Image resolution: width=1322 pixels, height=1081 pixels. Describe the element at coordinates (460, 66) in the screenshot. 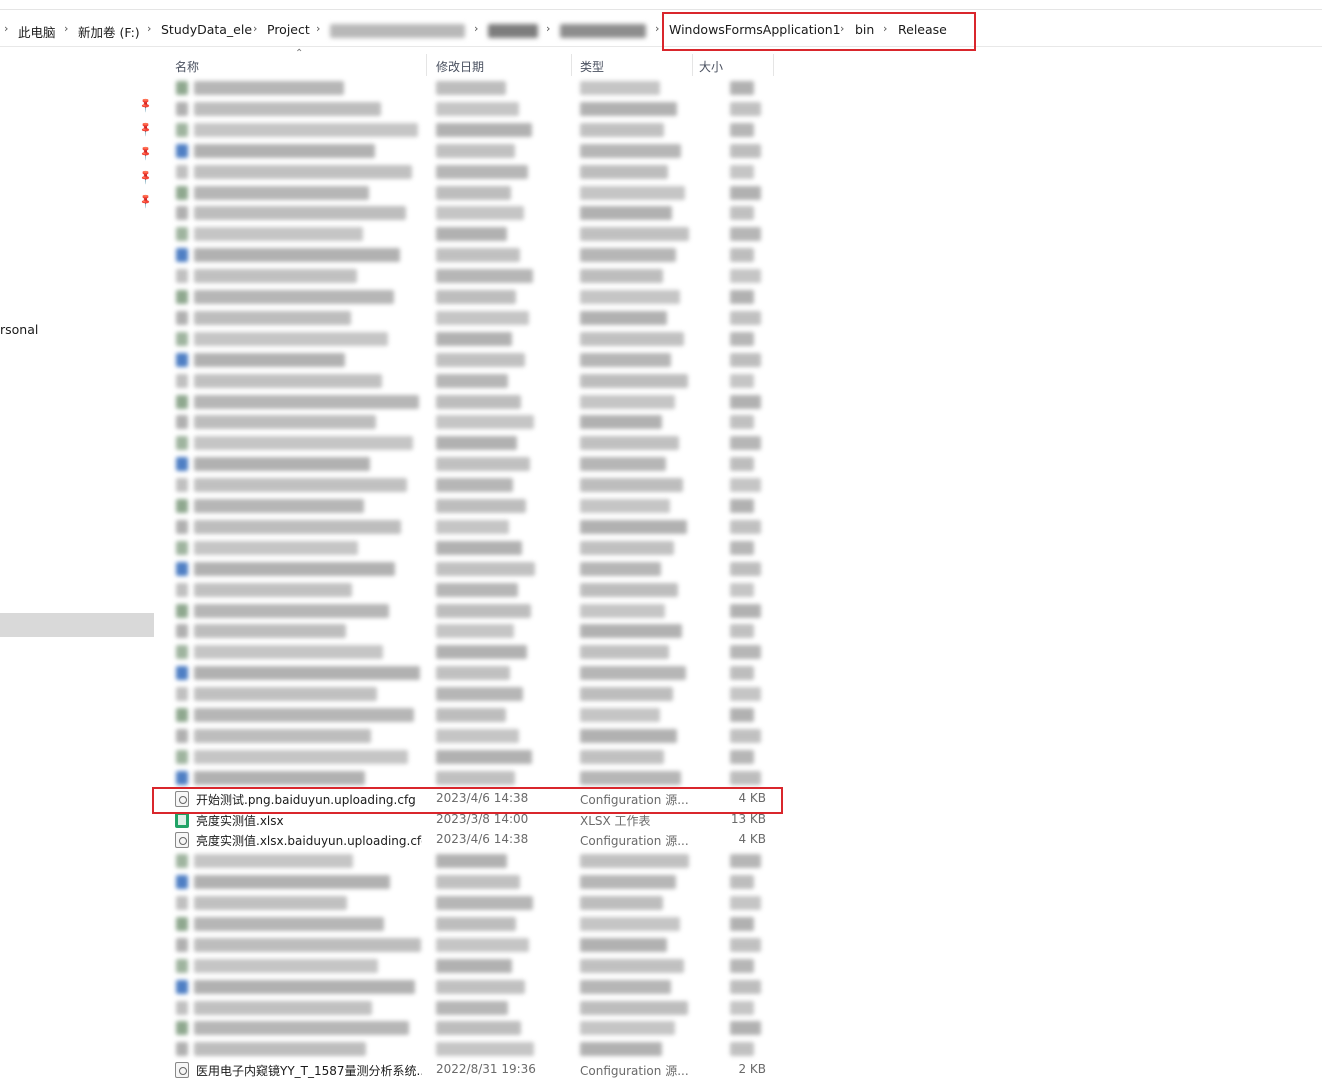

I see `column-header-modified: 修改日期` at that location.